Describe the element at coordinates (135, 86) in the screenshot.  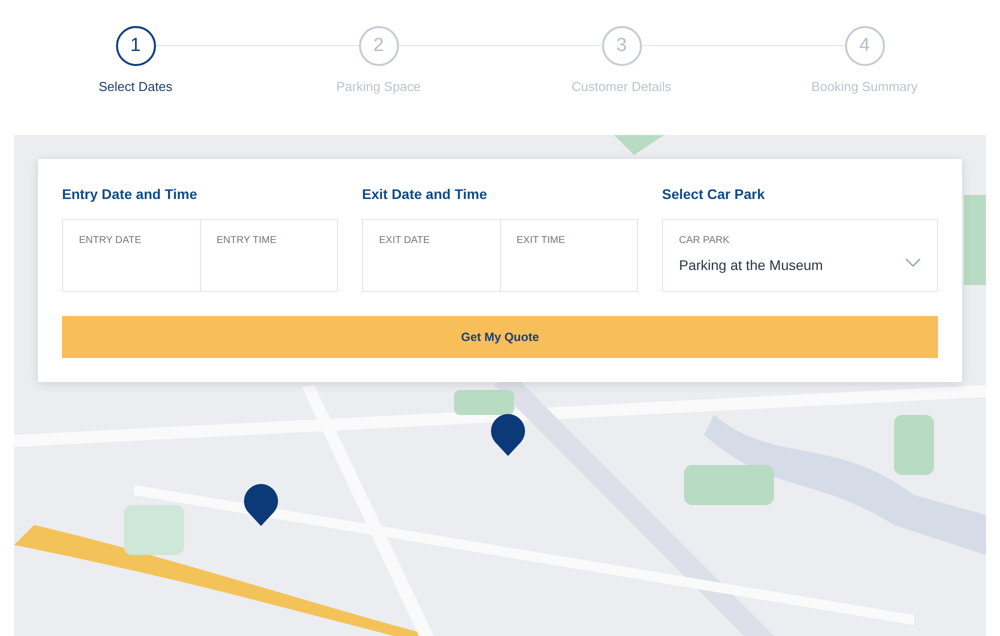
I see `step-label: Select Dates` at that location.